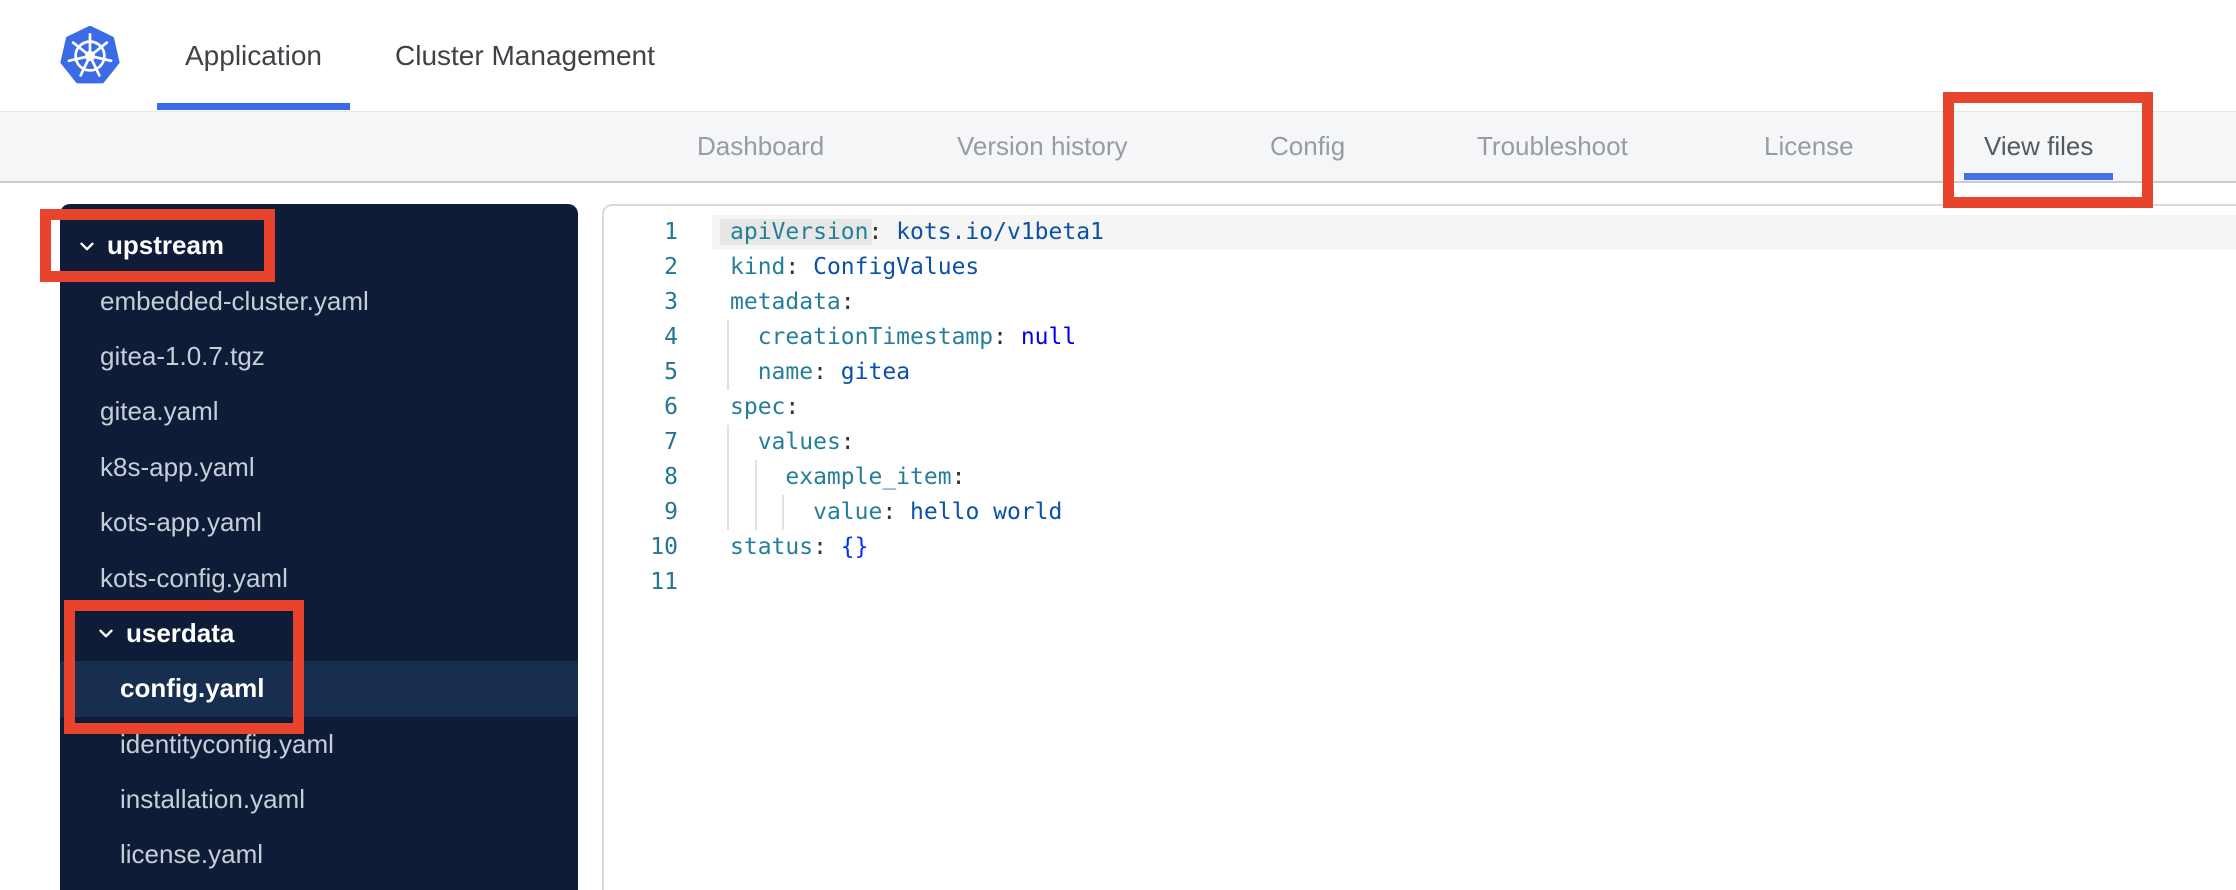 This screenshot has height=890, width=2236. What do you see at coordinates (1420, 442) in the screenshot?
I see `code-line-7: 7 values:` at bounding box center [1420, 442].